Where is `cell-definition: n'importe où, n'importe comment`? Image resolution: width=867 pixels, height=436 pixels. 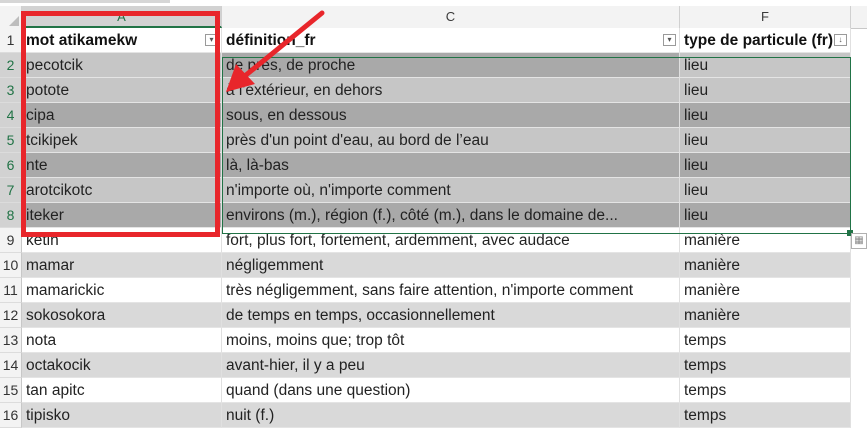
cell-definition: n'importe où, n'importe comment is located at coordinates (451, 190).